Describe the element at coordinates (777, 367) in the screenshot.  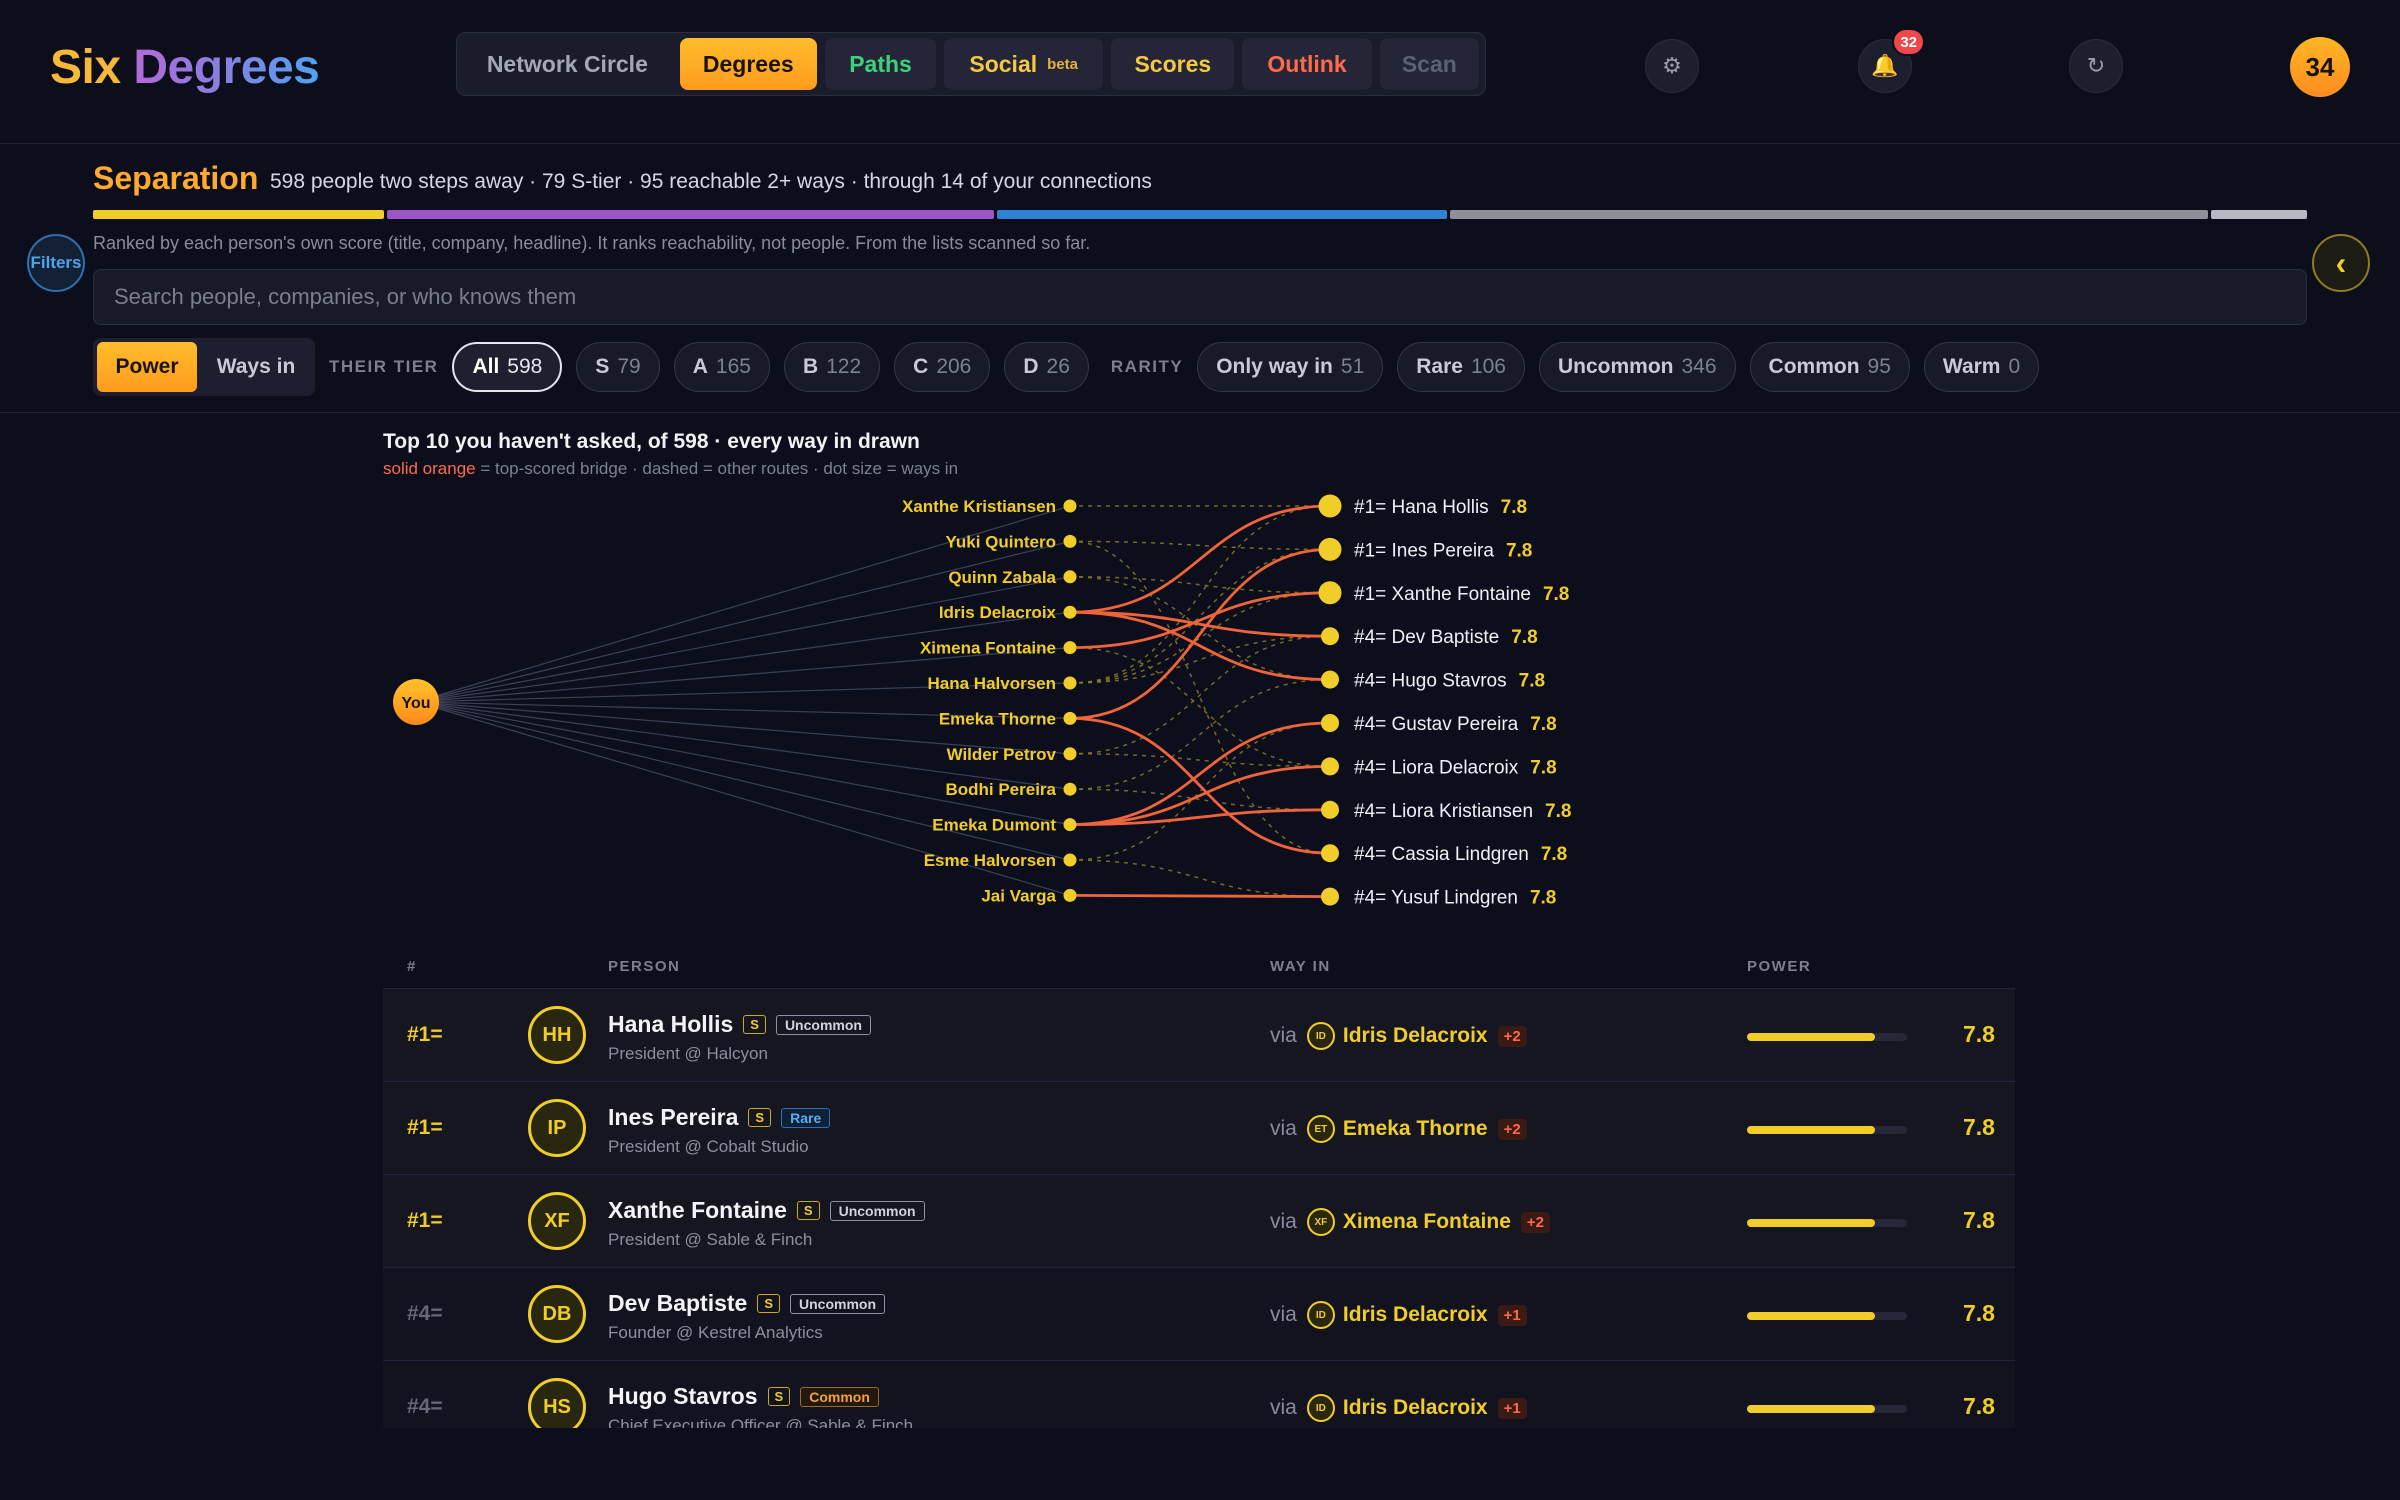
I see `tier-filter-chips: All 598 S 79 A 165 B 122 C 206 D 26` at that location.